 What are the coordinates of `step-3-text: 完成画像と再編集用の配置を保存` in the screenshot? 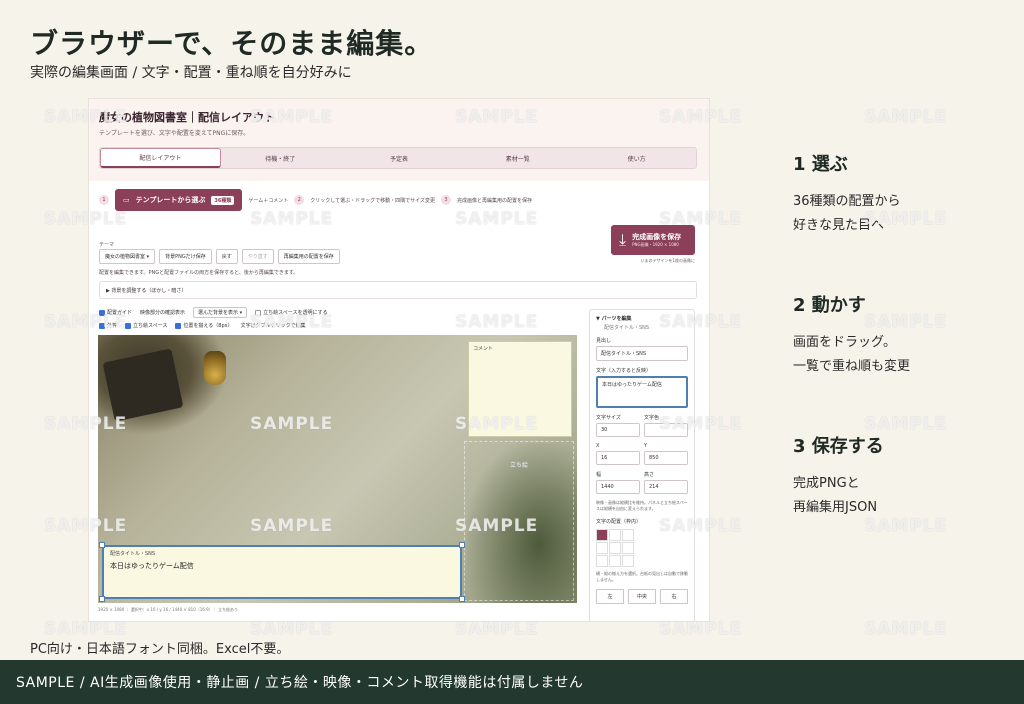 It's located at (494, 200).